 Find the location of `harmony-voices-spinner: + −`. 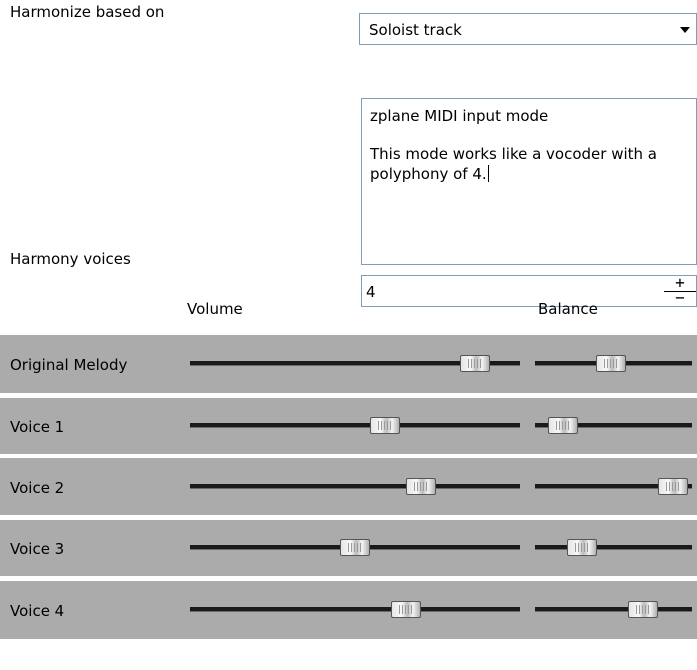

harmony-voices-spinner: + − is located at coordinates (680, 290).